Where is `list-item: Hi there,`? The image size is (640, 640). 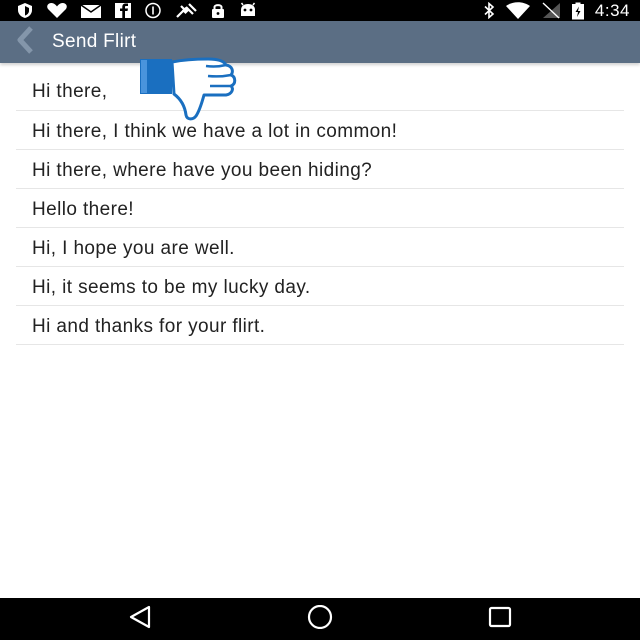
list-item: Hi there, is located at coordinates (320, 91).